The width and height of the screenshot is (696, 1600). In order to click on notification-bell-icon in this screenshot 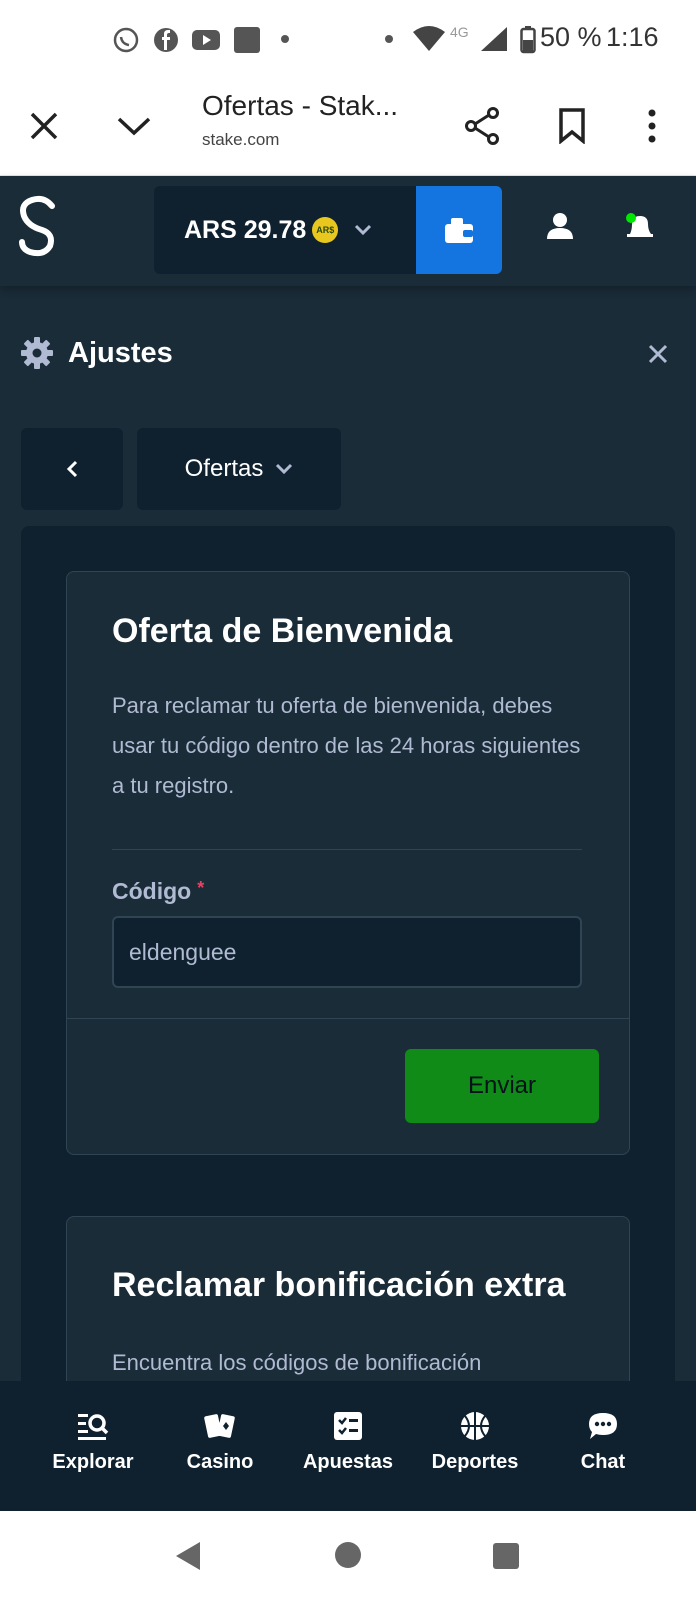, I will do `click(640, 227)`.